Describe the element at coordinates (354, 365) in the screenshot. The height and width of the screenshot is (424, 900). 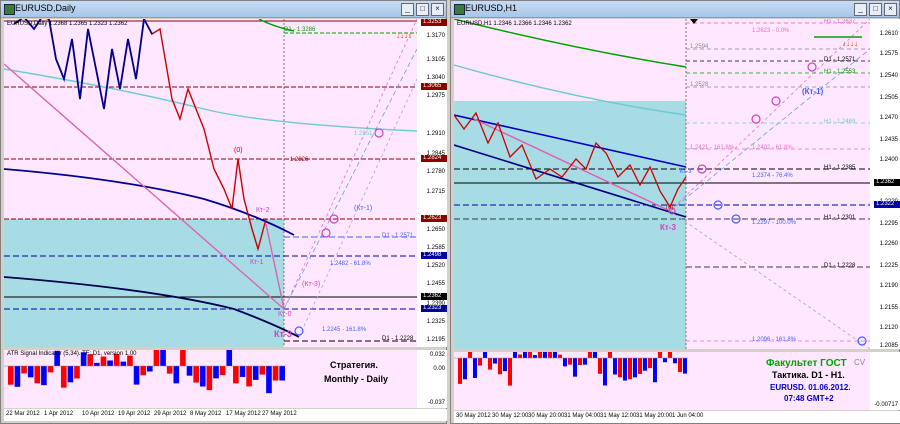
I see `strategy-line1: Стратегия.` at that location.